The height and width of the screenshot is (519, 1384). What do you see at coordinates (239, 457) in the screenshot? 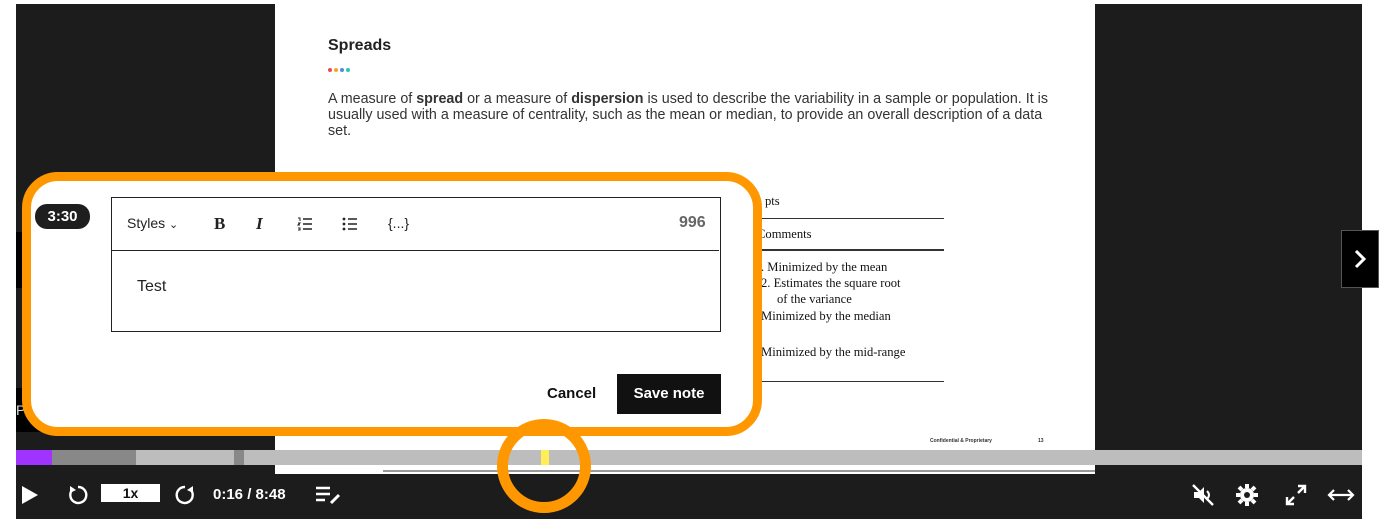
I see `note-marker` at bounding box center [239, 457].